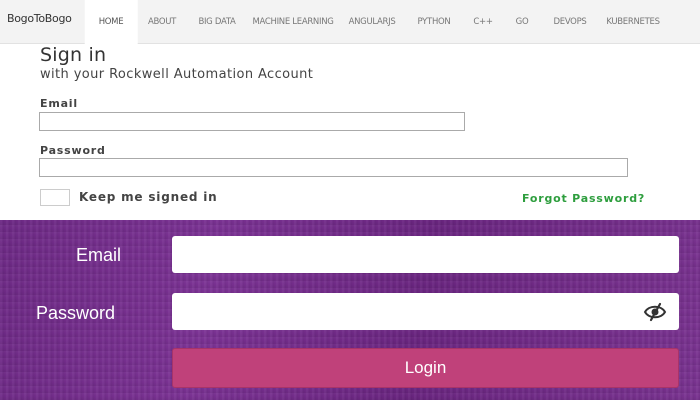  What do you see at coordinates (633, 22) in the screenshot?
I see `nav-item-kubernetes: KUBERNETES` at bounding box center [633, 22].